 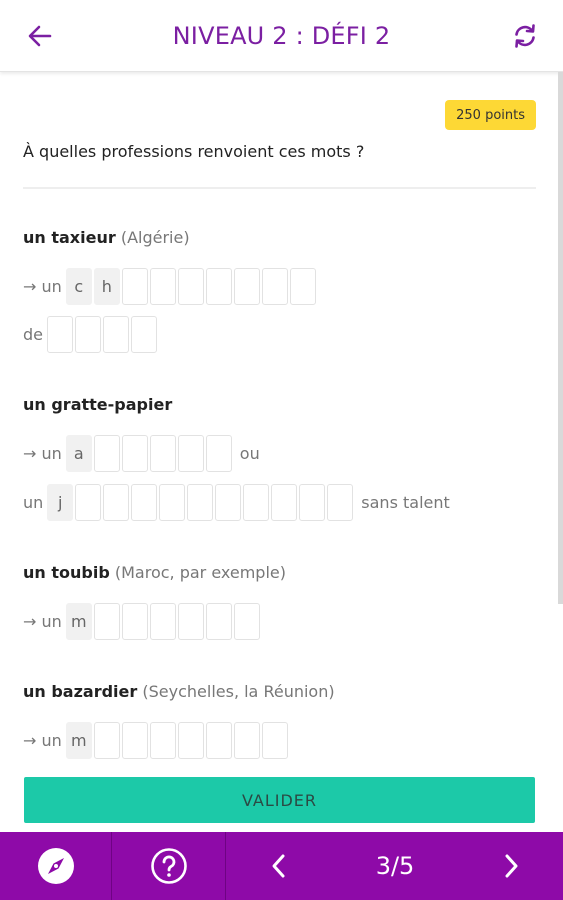 I want to click on item-word-note: (Maroc, par exemple), so click(x=200, y=572).